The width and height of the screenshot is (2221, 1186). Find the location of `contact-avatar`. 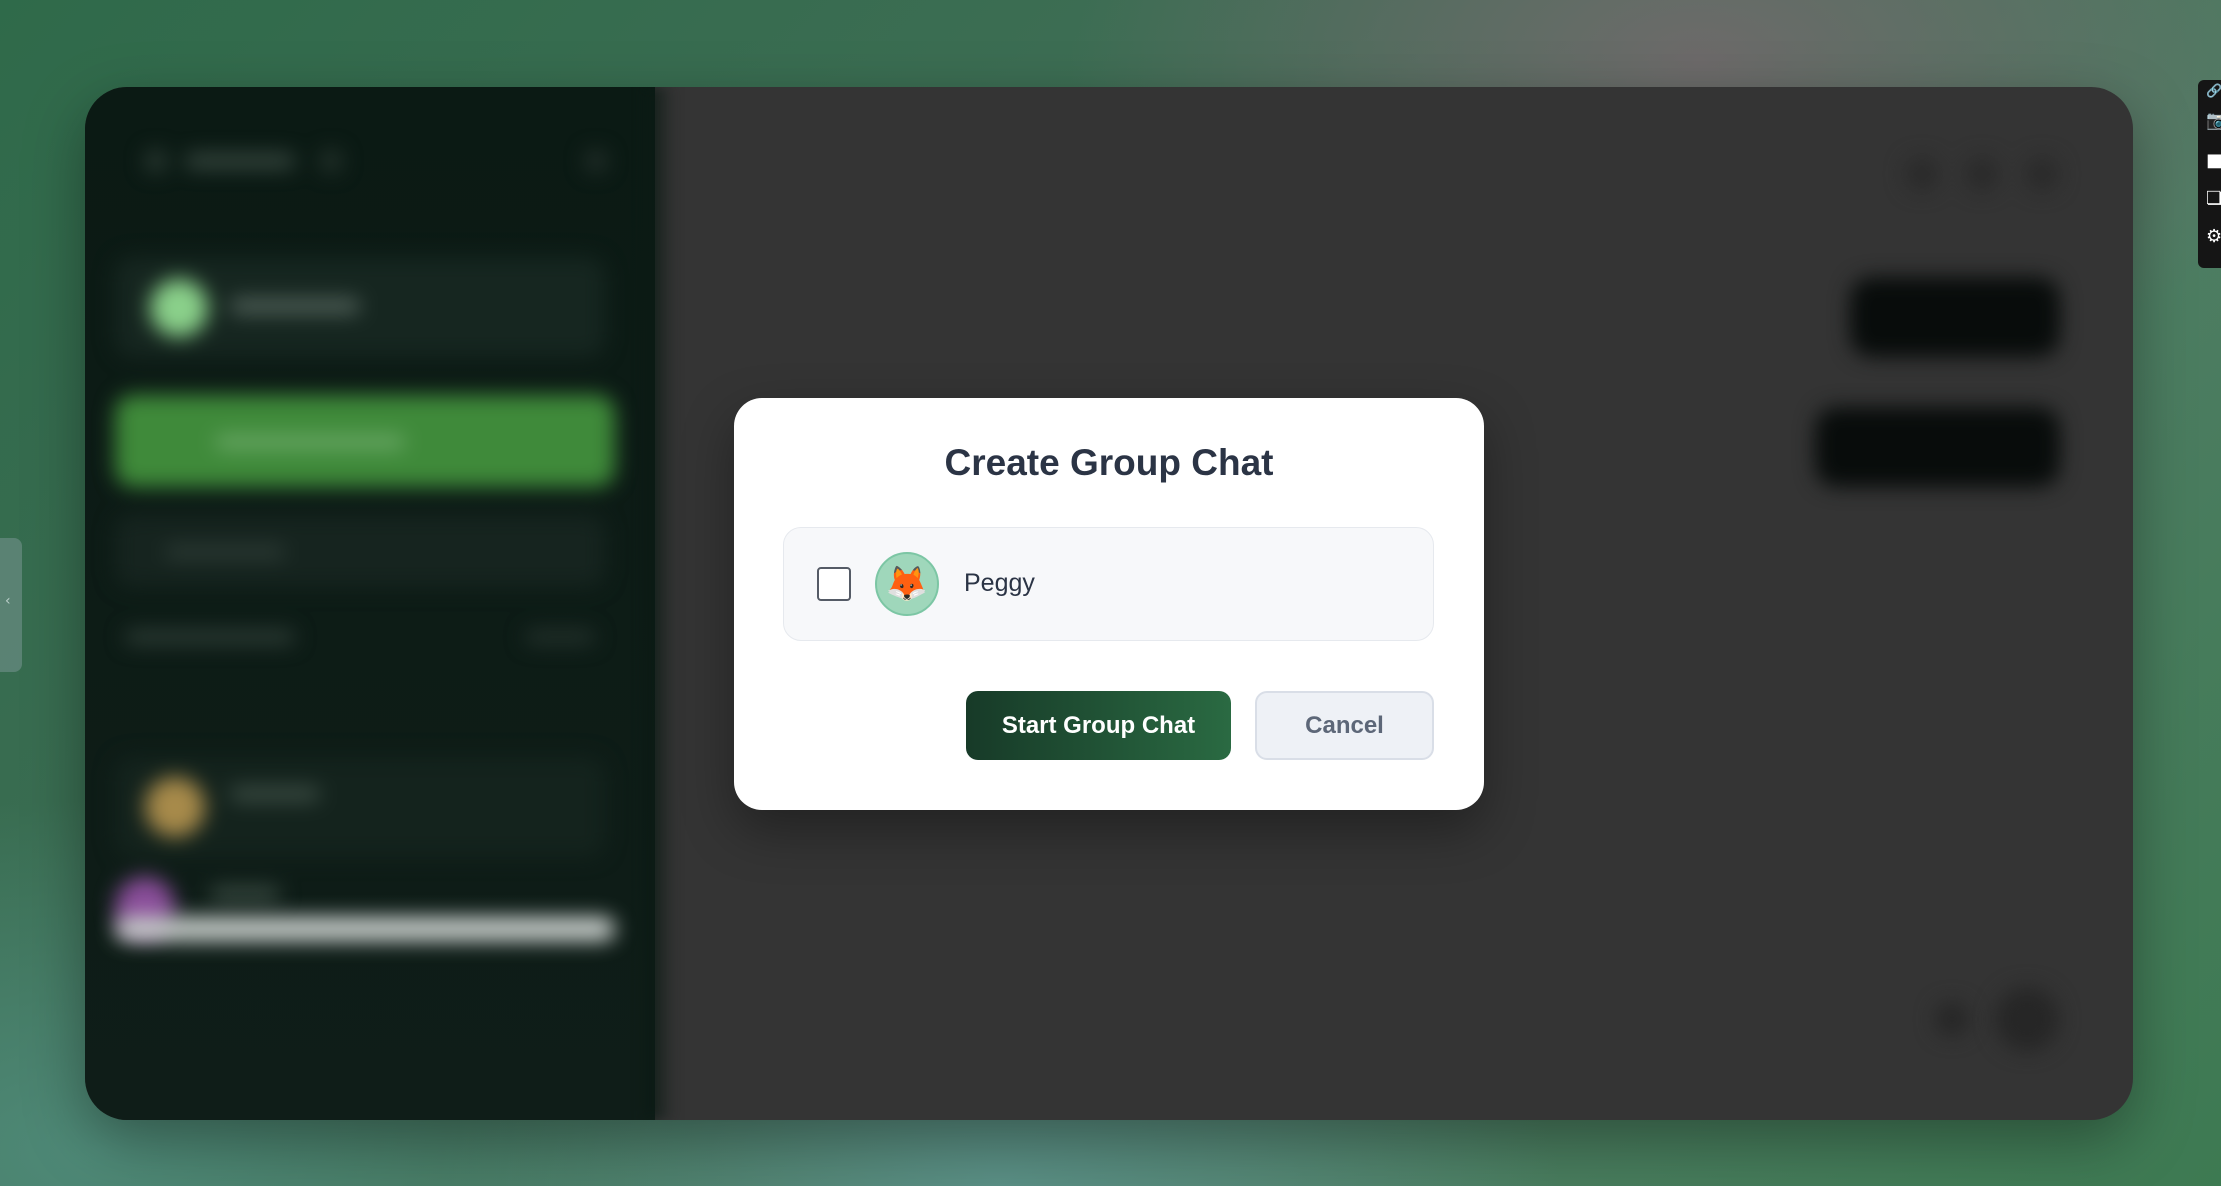

contact-avatar is located at coordinates (175, 807).